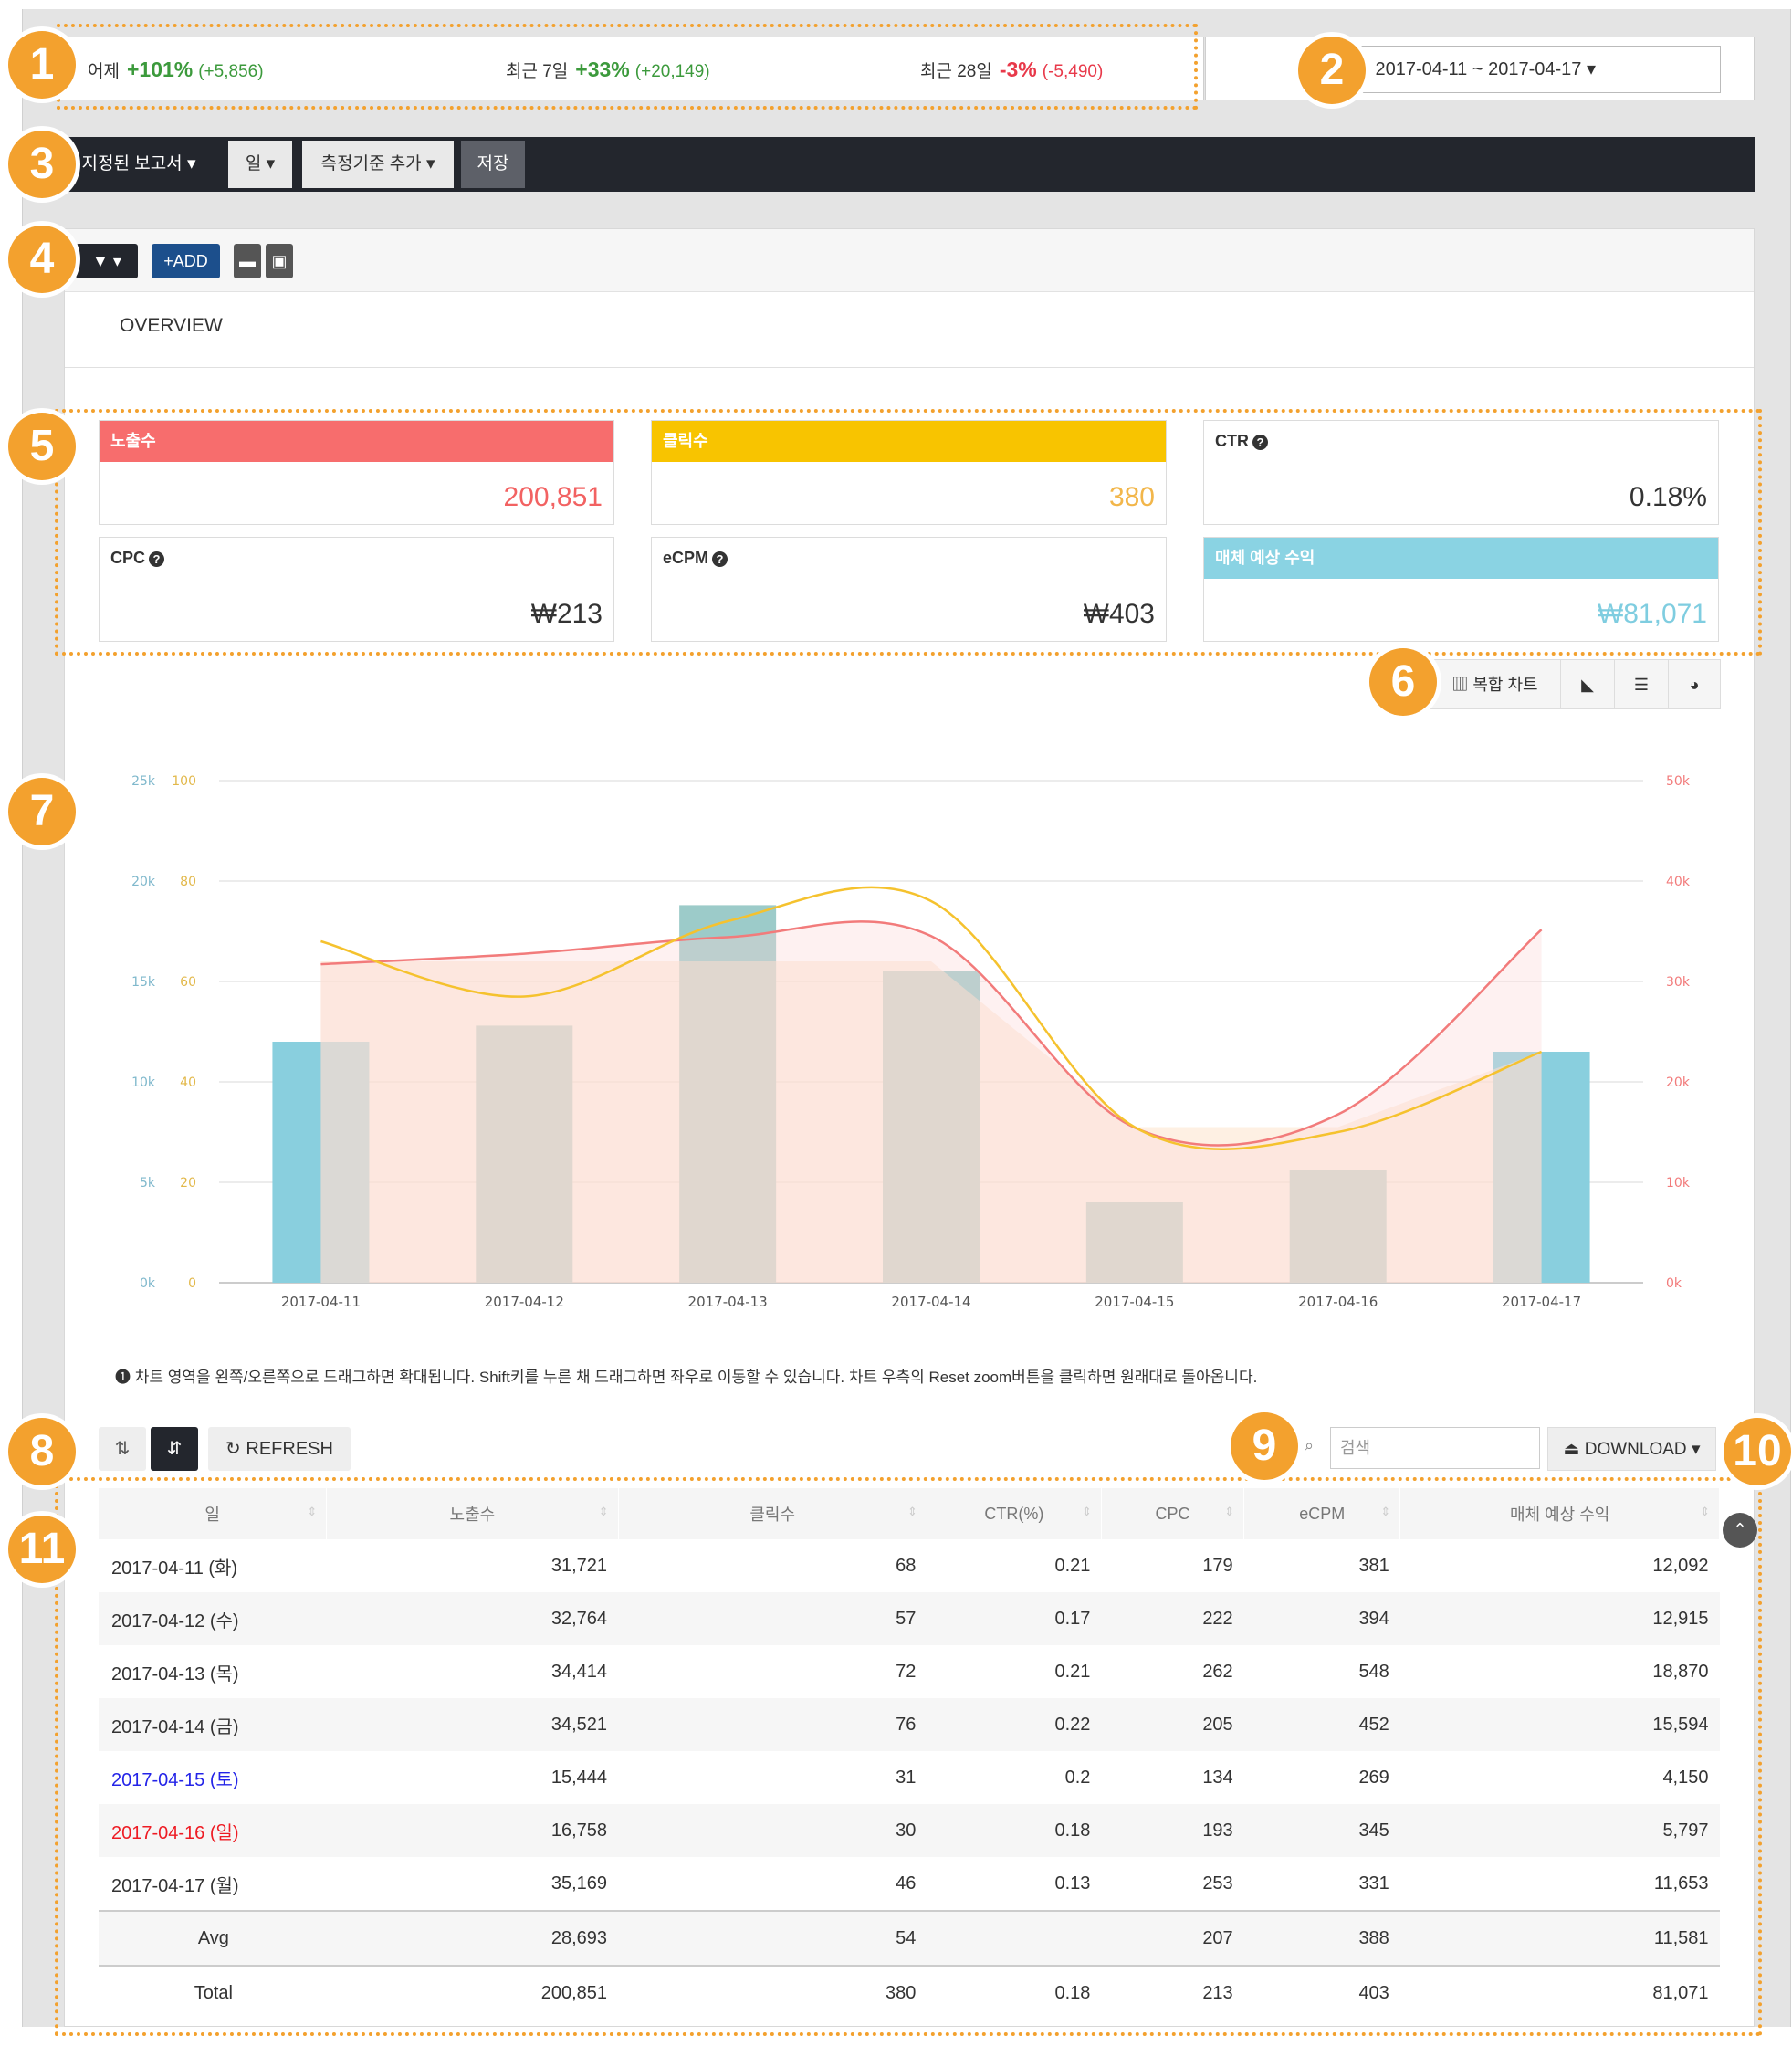  What do you see at coordinates (1073, 1671) in the screenshot?
I see `table-cell: 0.21` at bounding box center [1073, 1671].